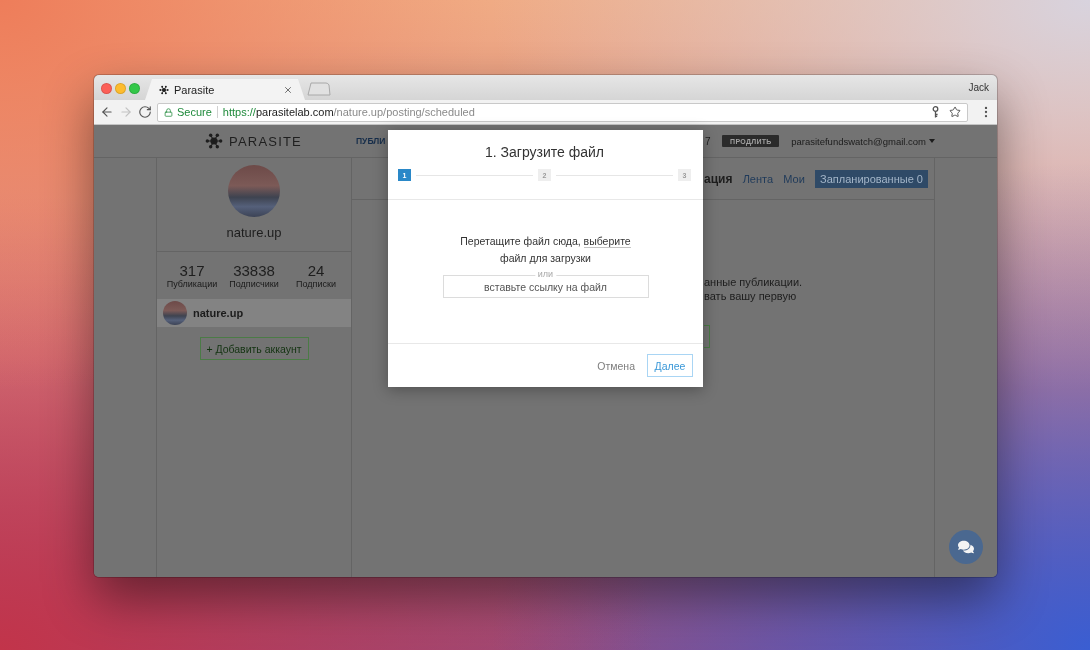  I want to click on message-text: анные публикации., so click(753, 282).